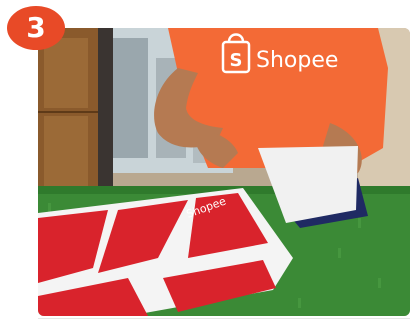  What do you see at coordinates (236, 60) in the screenshot?
I see `svg-text: S` at bounding box center [236, 60].